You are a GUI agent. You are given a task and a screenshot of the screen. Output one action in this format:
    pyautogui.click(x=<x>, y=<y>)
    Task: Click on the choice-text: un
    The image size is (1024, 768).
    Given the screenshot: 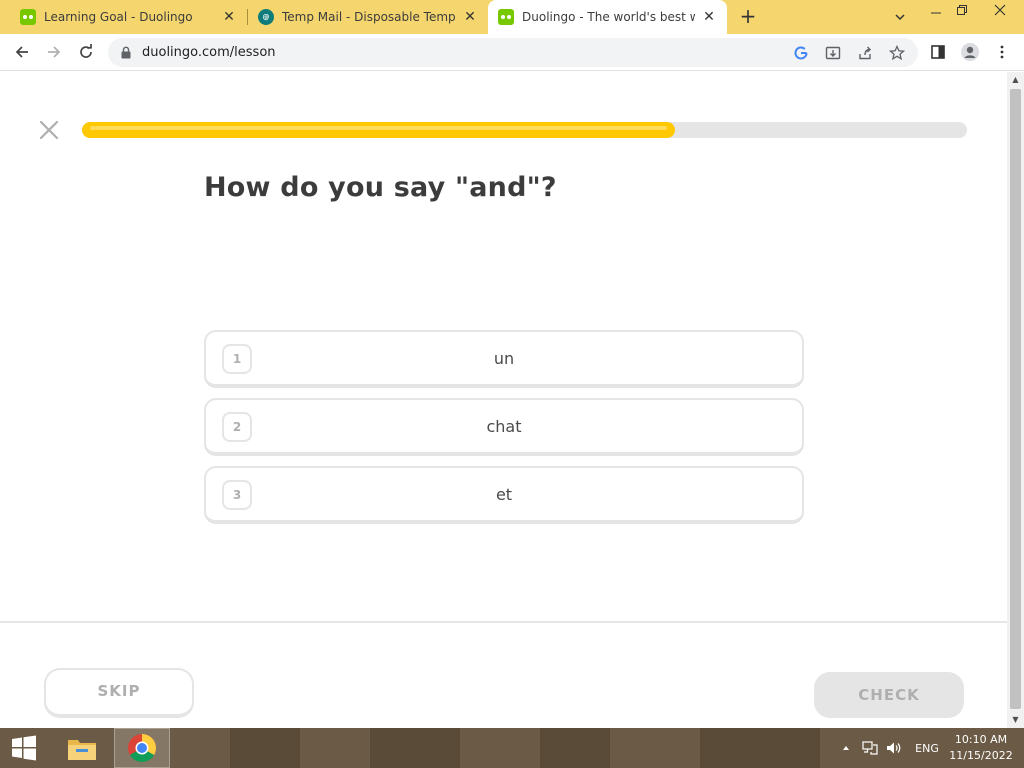 What is the action you would take?
    pyautogui.click(x=504, y=358)
    